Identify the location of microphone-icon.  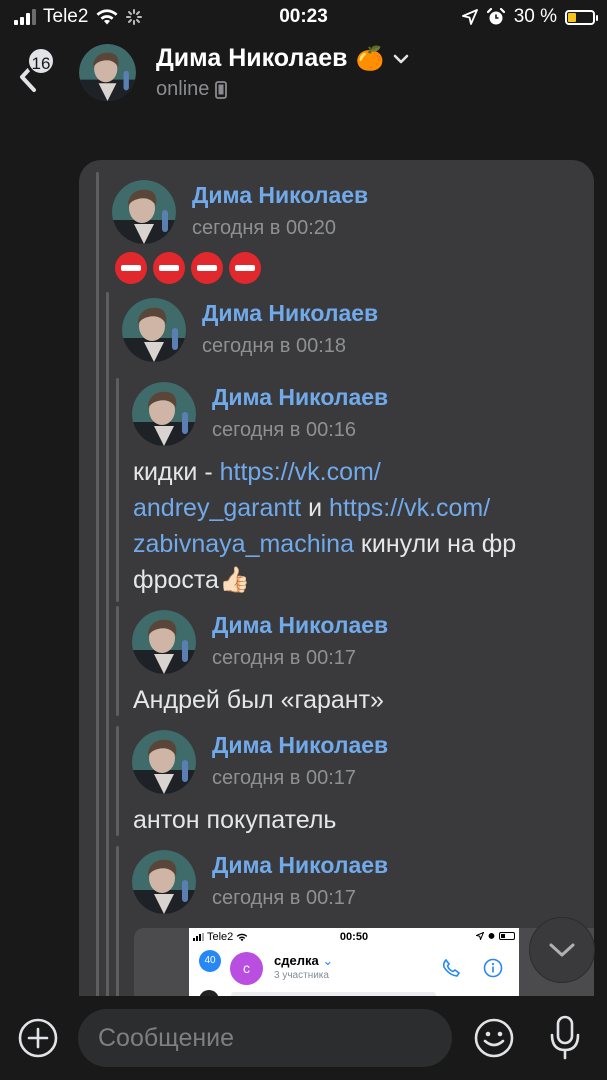
(565, 1038).